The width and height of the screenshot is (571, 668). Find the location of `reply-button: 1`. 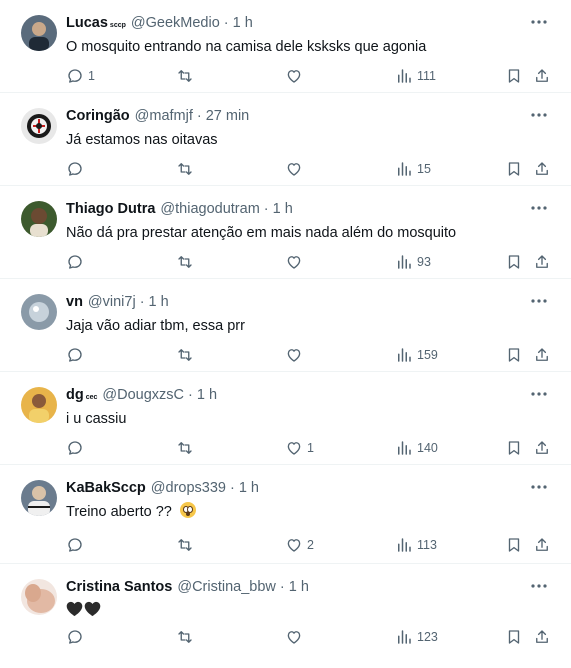

reply-button: 1 is located at coordinates (80, 76).